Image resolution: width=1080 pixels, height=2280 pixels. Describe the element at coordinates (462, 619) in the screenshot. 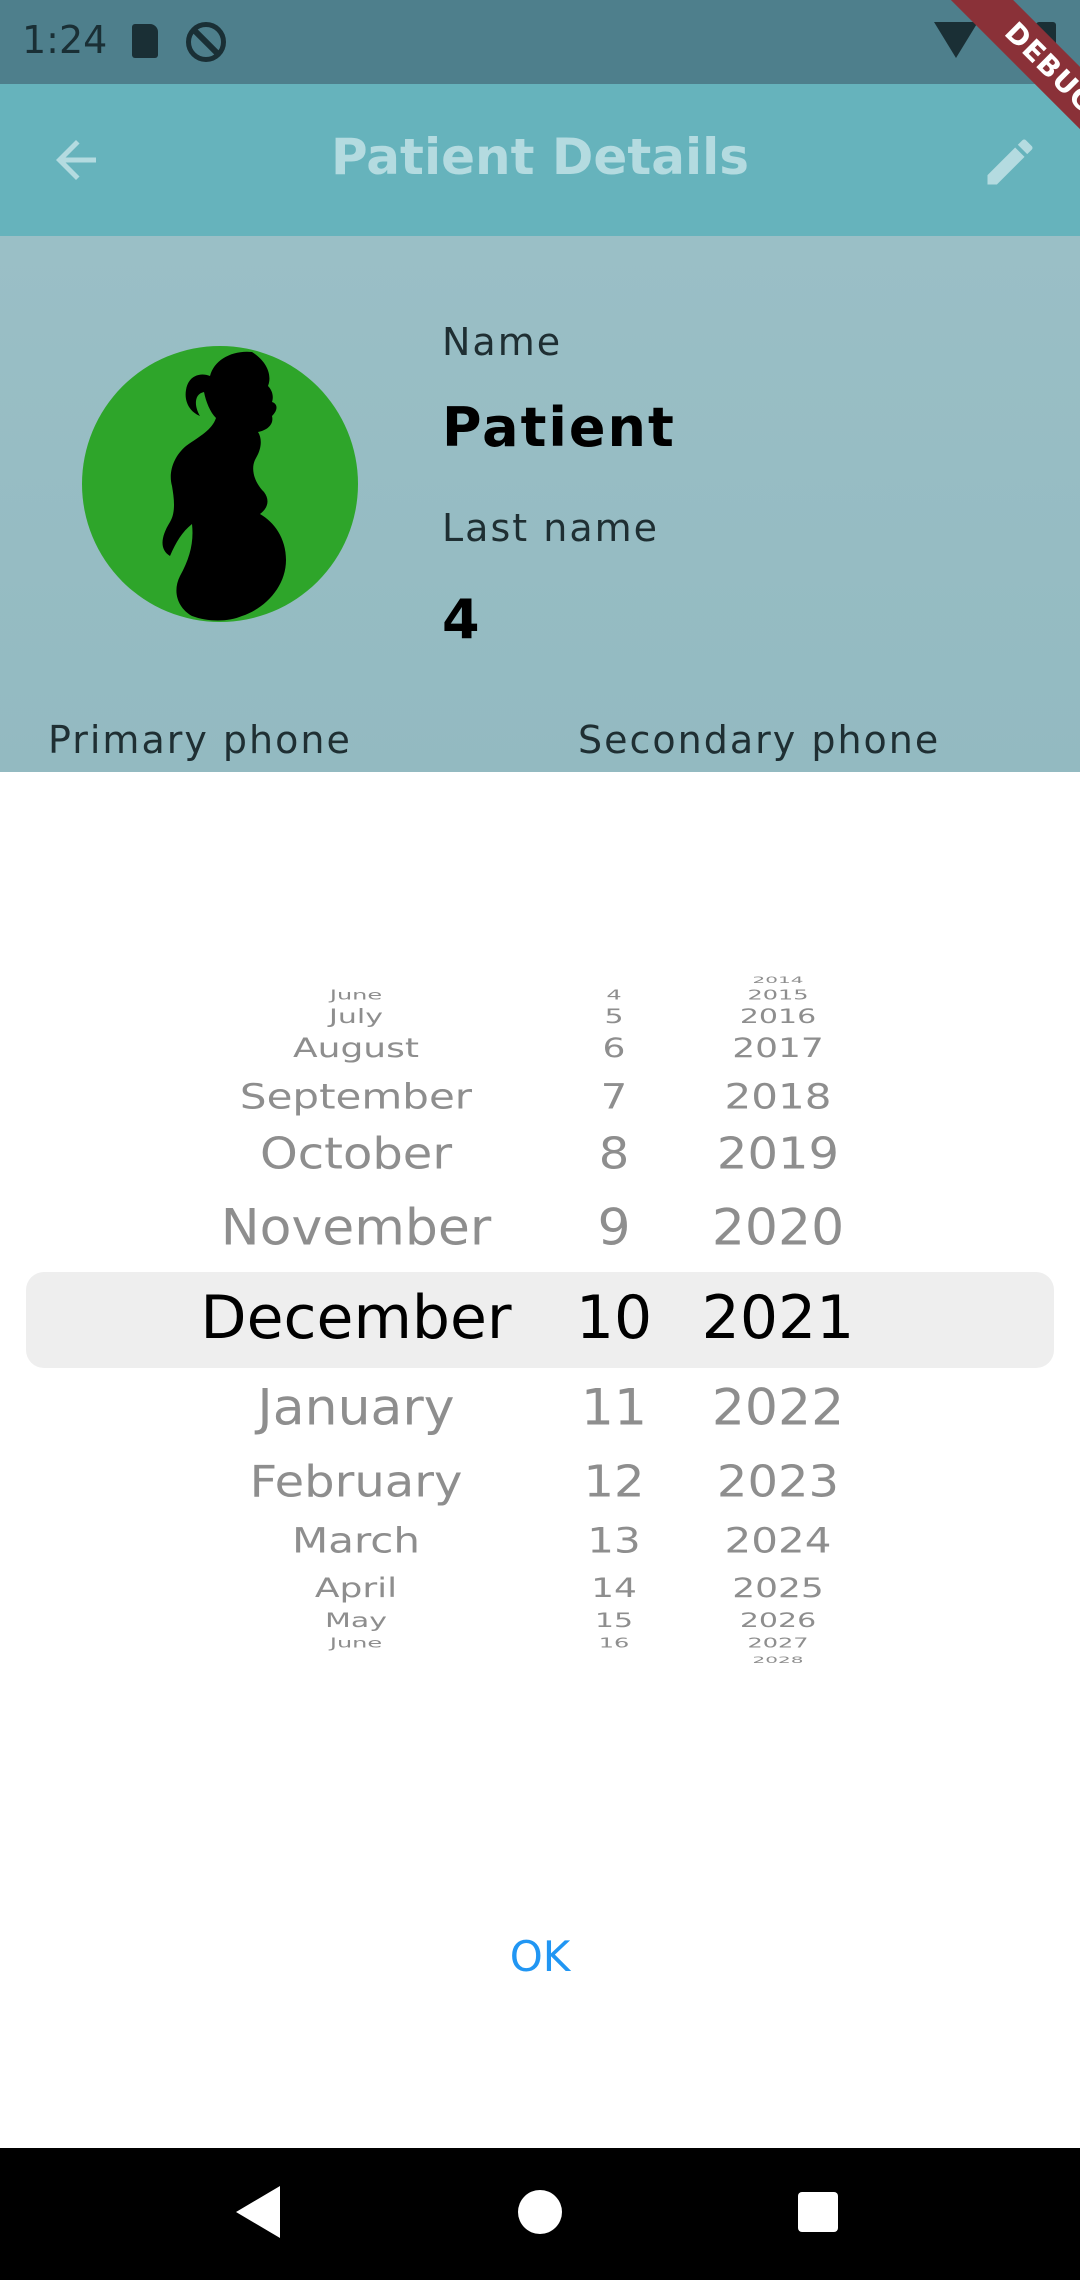

I see `lastname-value: 4` at that location.